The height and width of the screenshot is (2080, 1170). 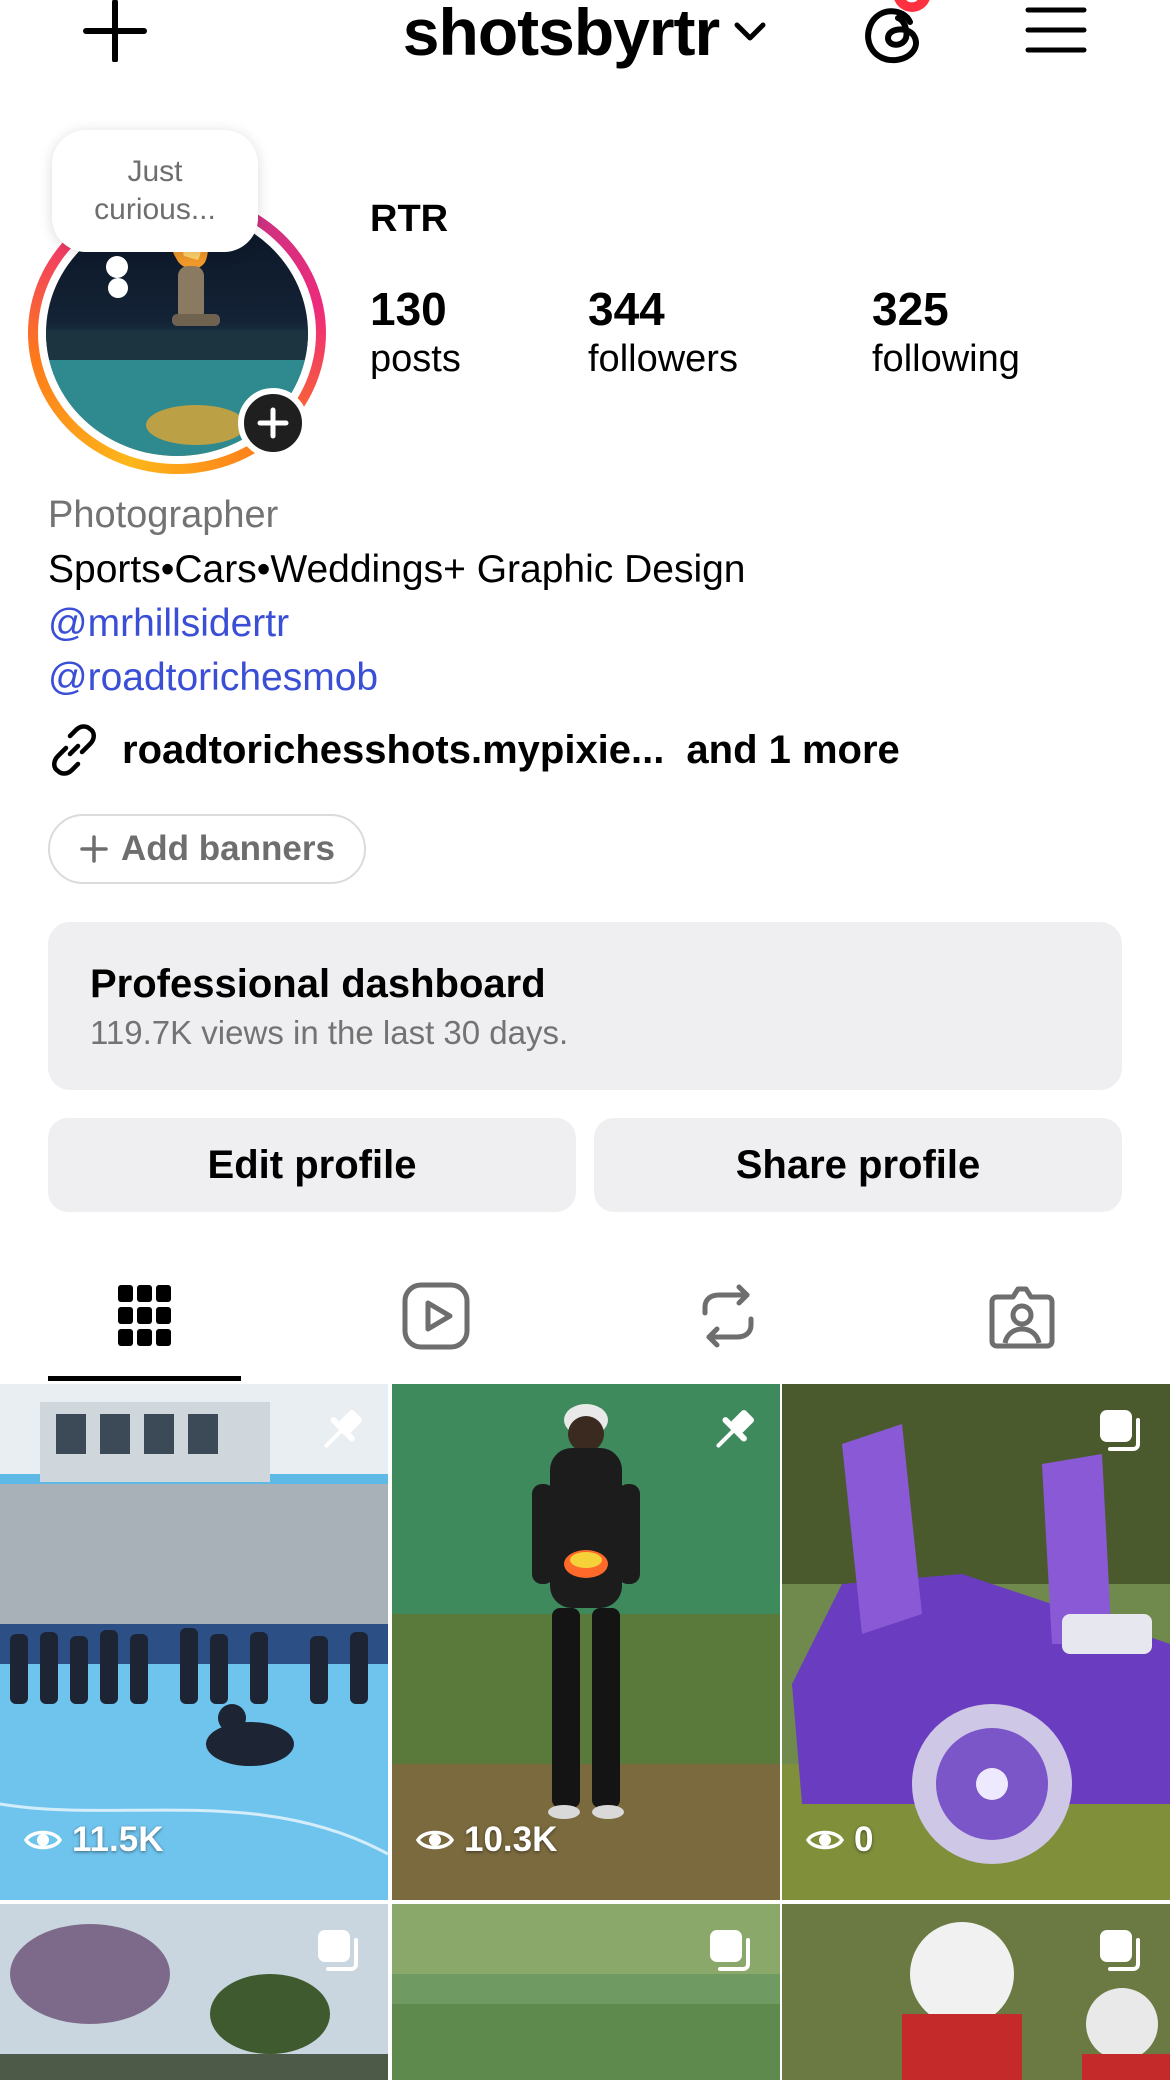 What do you see at coordinates (910, 309) in the screenshot?
I see `following-count: 325` at bounding box center [910, 309].